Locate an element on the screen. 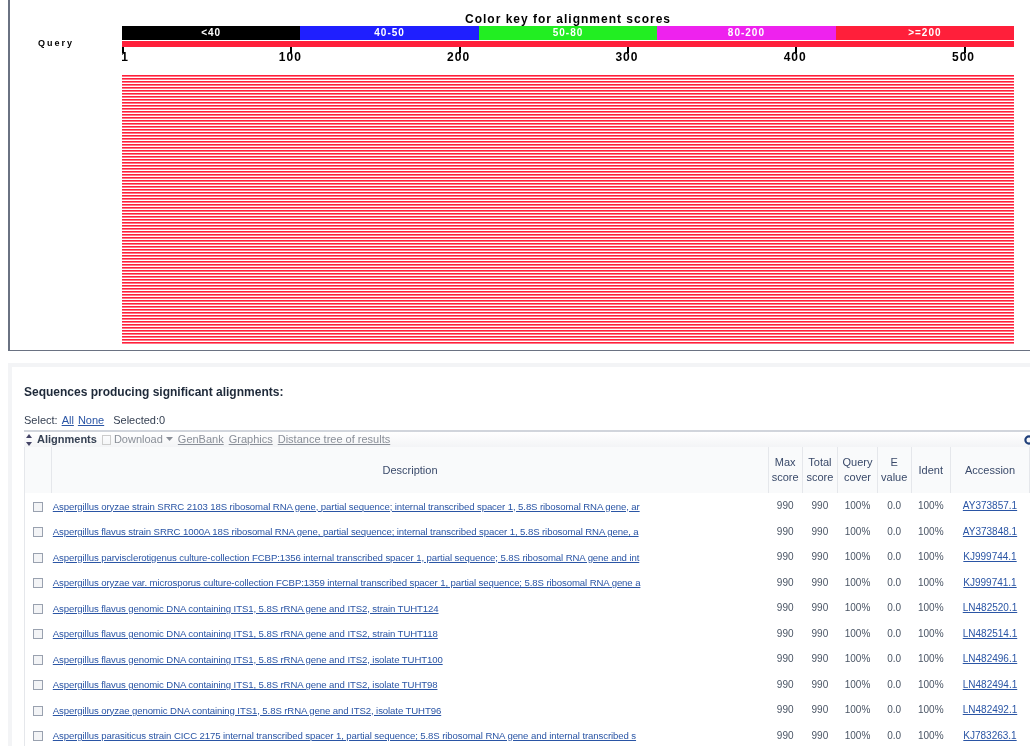  select-link: None is located at coordinates (91, 420).